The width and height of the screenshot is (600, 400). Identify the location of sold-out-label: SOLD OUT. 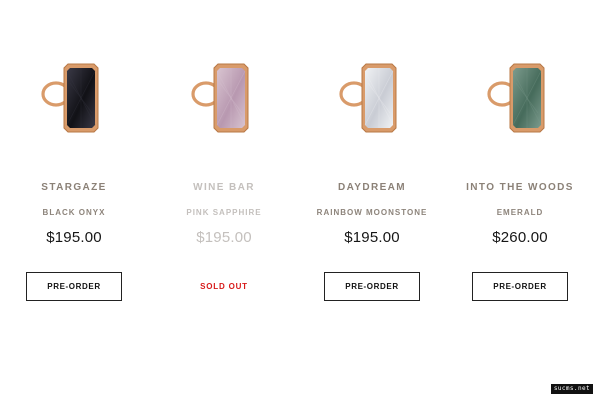
(224, 286).